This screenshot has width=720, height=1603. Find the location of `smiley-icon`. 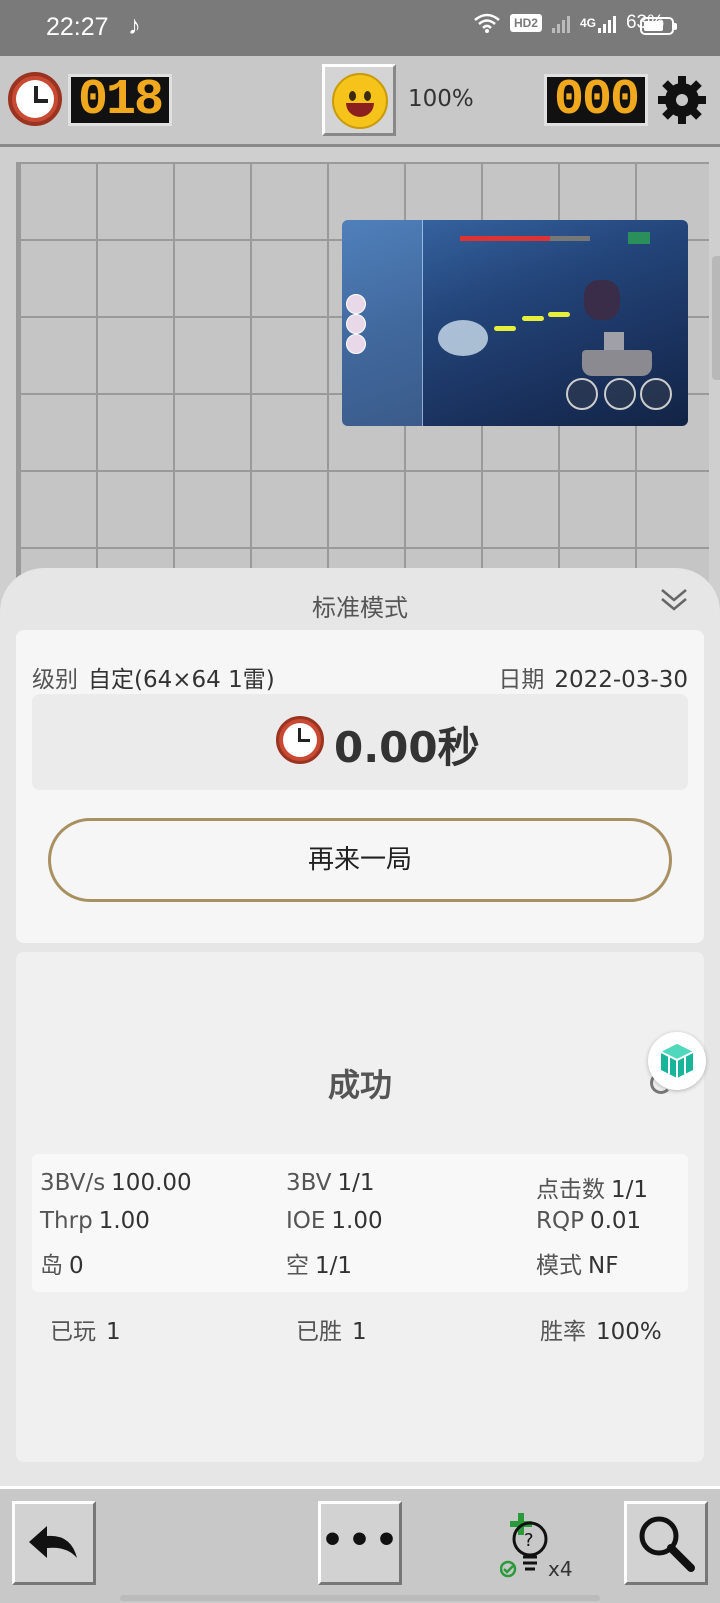

smiley-icon is located at coordinates (360, 101).